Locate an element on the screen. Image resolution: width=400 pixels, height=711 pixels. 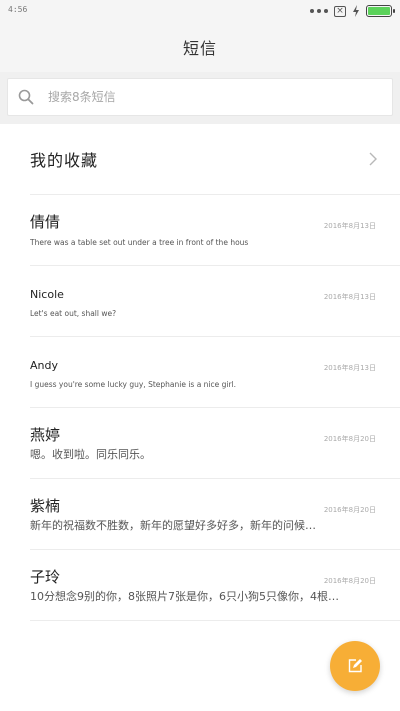
battery-fill is located at coordinates (379, 11).